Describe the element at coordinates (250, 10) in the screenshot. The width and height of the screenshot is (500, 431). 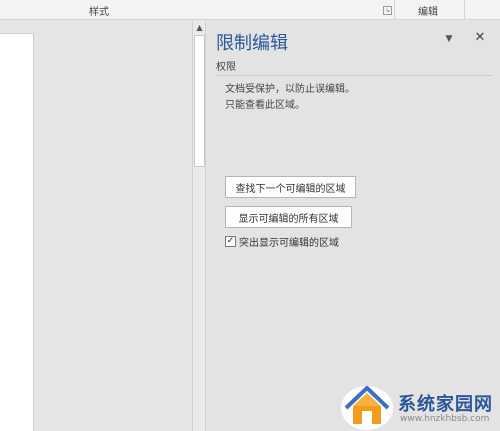
I see `ribbon-bar: 样式 ↘ 编辑` at that location.